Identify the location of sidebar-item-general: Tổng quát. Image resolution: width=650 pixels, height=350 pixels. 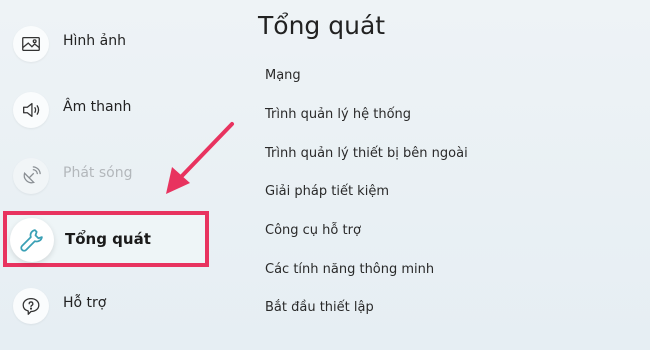
(106, 239).